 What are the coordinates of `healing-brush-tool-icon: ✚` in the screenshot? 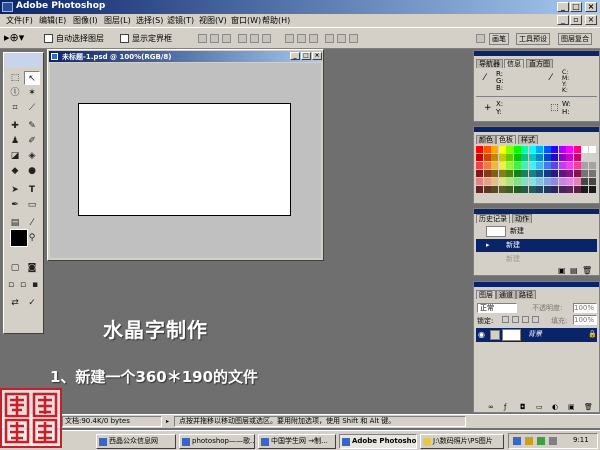 It's located at (15, 126).